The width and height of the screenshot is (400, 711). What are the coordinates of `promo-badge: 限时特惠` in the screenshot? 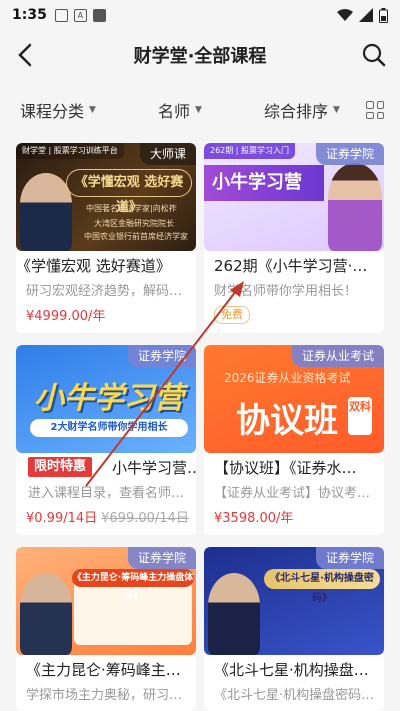 It's located at (60, 467).